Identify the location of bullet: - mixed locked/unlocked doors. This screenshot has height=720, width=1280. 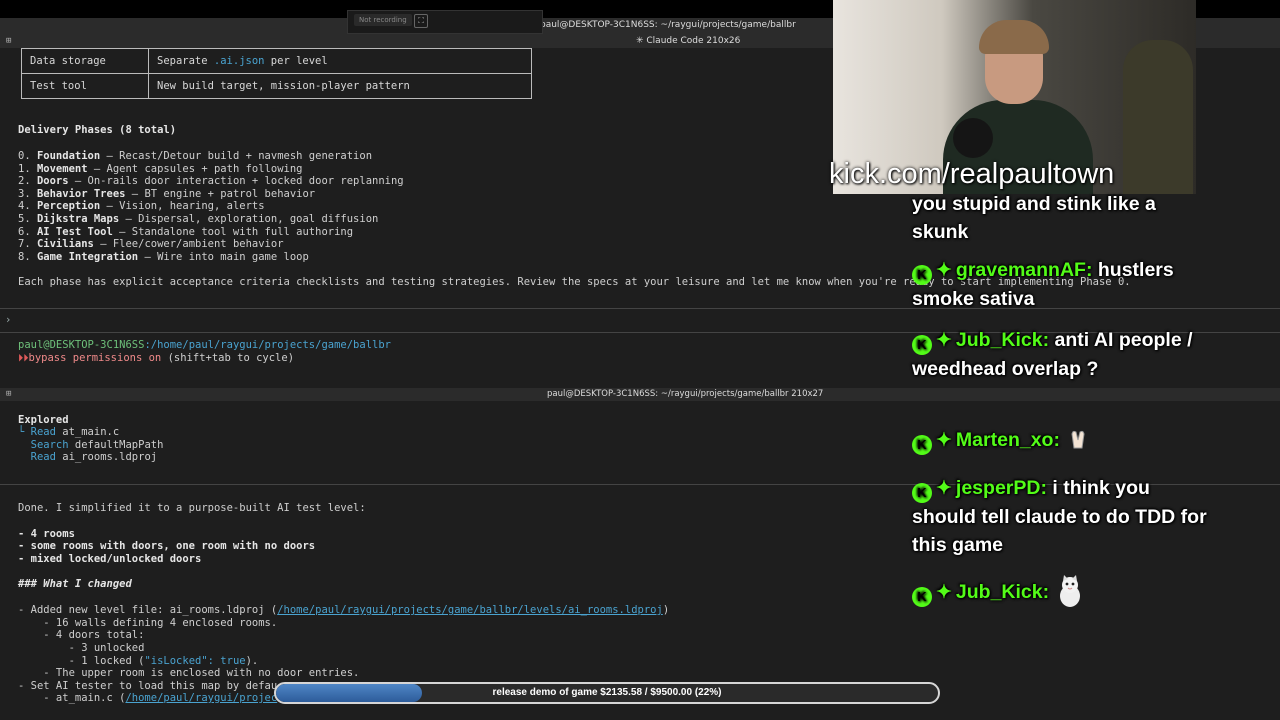
(110, 559).